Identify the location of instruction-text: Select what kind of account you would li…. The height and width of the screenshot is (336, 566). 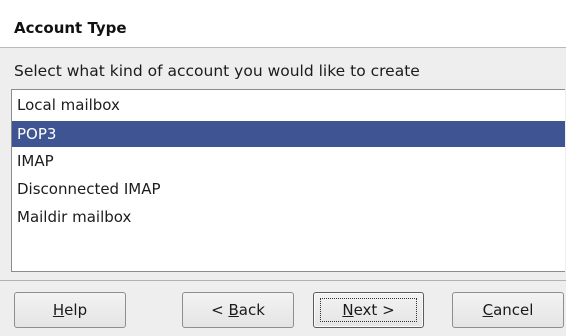
(217, 71).